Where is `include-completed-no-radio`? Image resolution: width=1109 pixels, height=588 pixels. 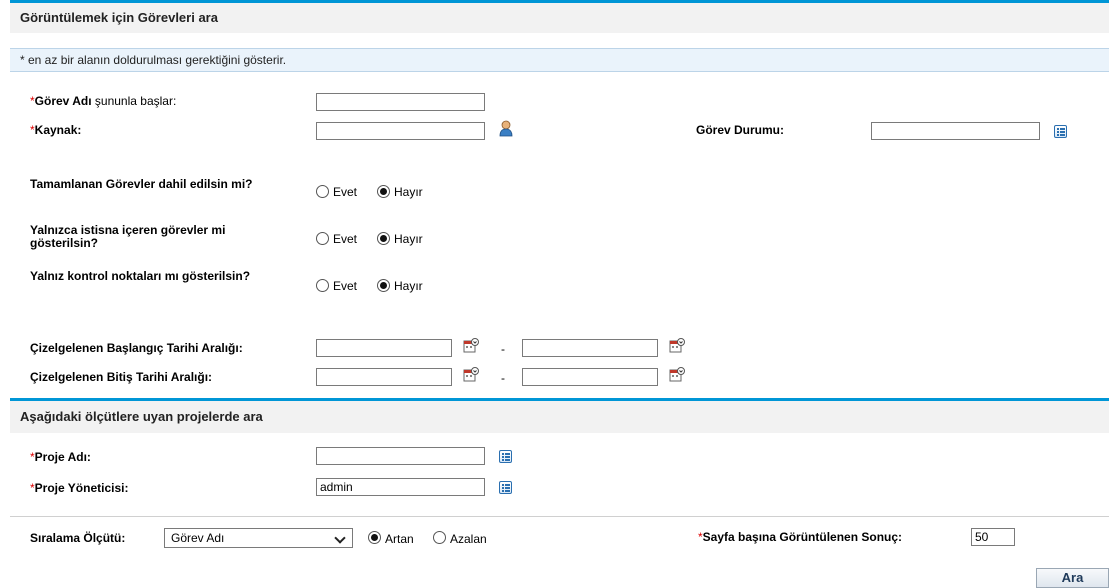
include-completed-no-radio is located at coordinates (383, 191).